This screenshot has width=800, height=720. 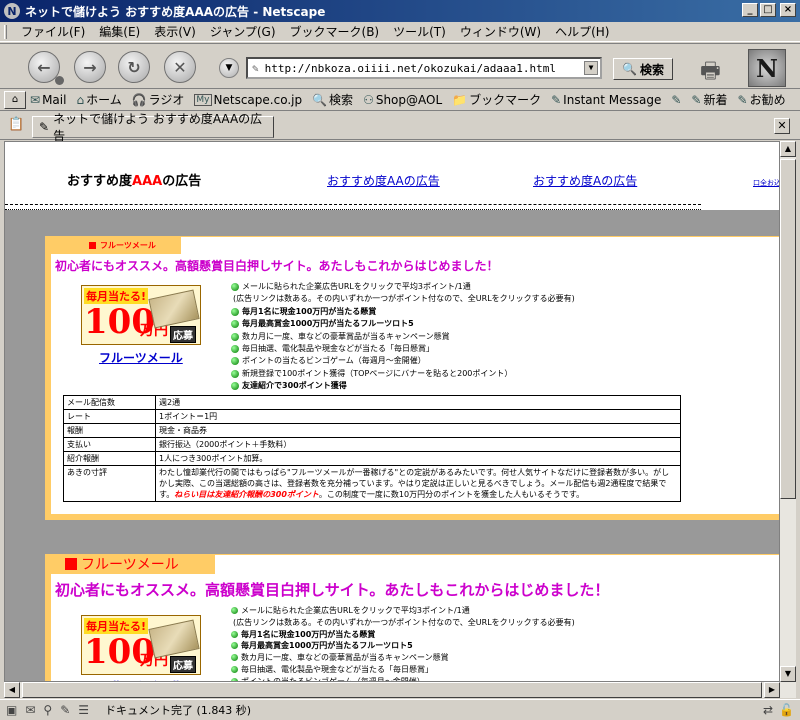 What do you see at coordinates (109, 444) in the screenshot?
I see `table-key: 支払い` at bounding box center [109, 444].